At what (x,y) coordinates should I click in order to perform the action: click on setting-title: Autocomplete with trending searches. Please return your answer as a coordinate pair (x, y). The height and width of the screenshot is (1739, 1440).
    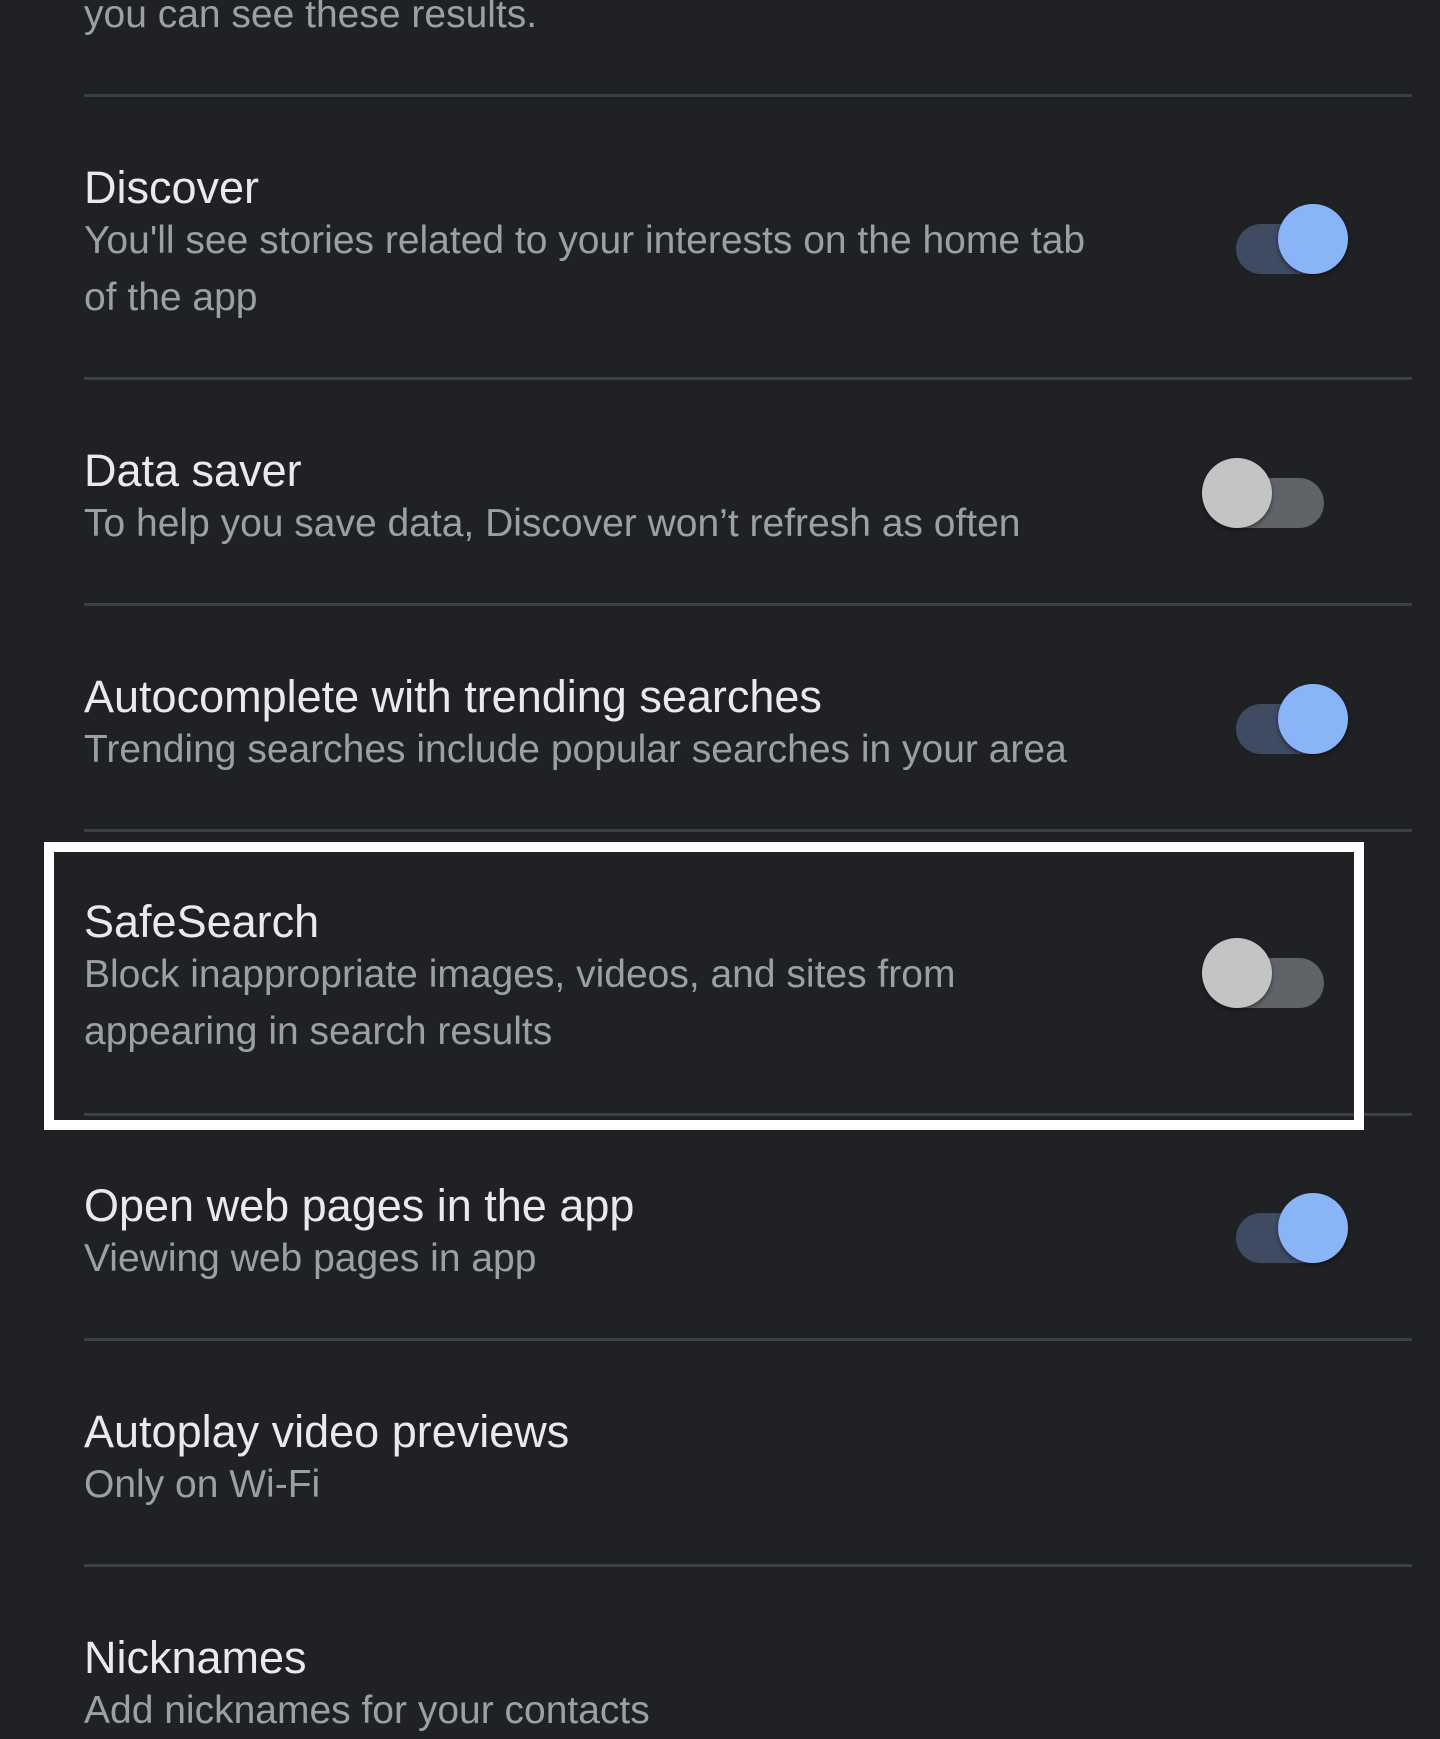
    Looking at the image, I should click on (453, 696).